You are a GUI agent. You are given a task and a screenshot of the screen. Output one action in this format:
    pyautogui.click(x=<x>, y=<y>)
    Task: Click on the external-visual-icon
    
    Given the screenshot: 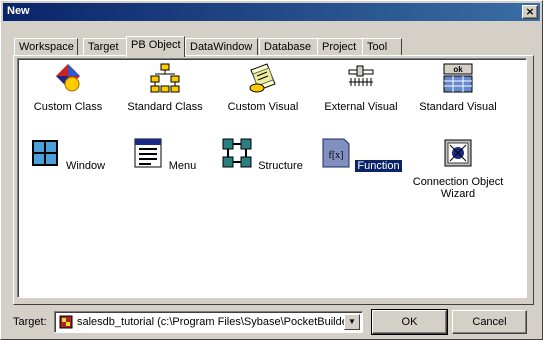 What is the action you would take?
    pyautogui.click(x=361, y=75)
    